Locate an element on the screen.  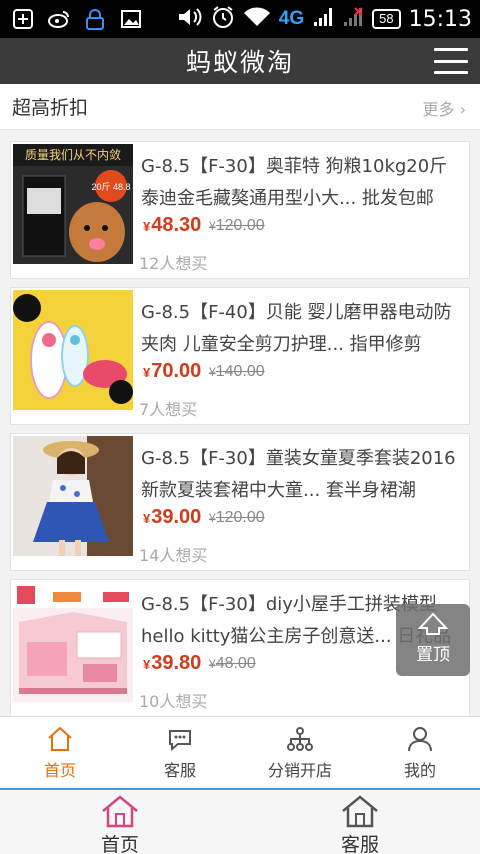
original-price-value: 48.00 is located at coordinates (235, 663).